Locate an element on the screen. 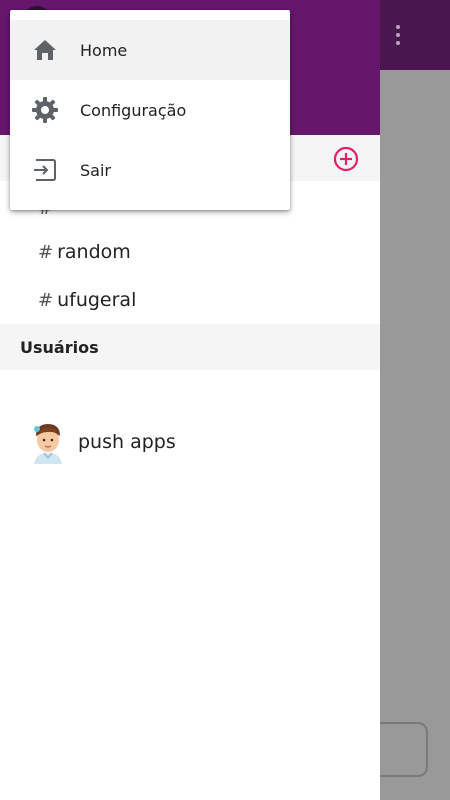 Image resolution: width=450 pixels, height=800 pixels. menu-item-logout: Sair is located at coordinates (150, 170).